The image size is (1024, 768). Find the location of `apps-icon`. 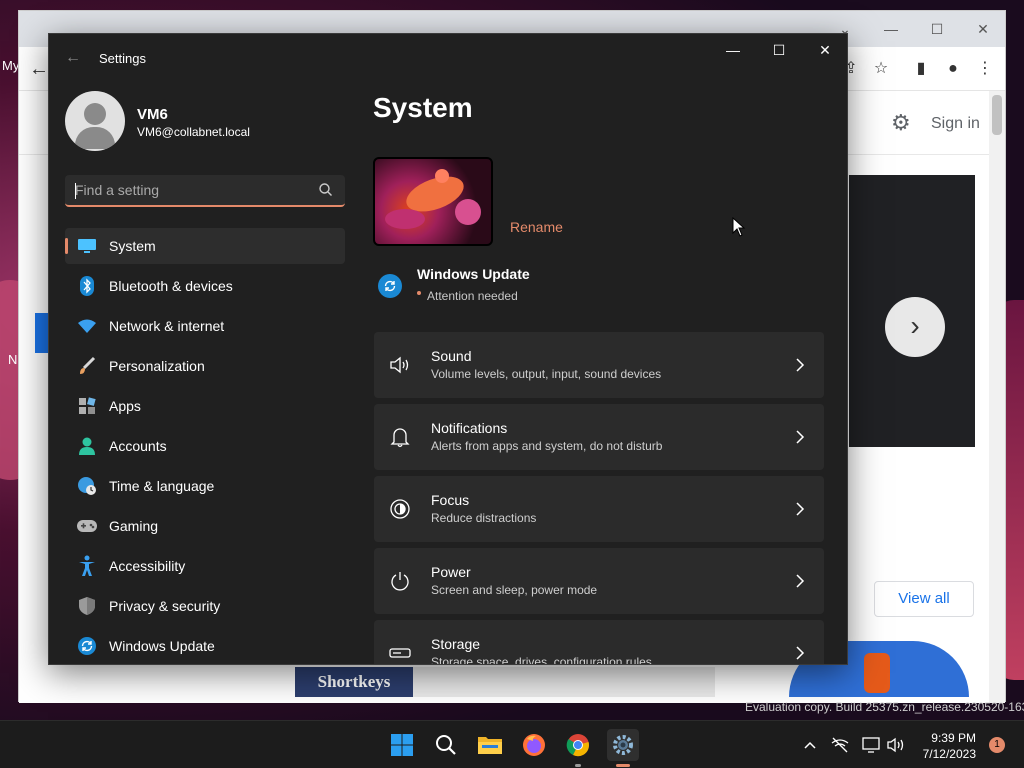

apps-icon is located at coordinates (87, 406).